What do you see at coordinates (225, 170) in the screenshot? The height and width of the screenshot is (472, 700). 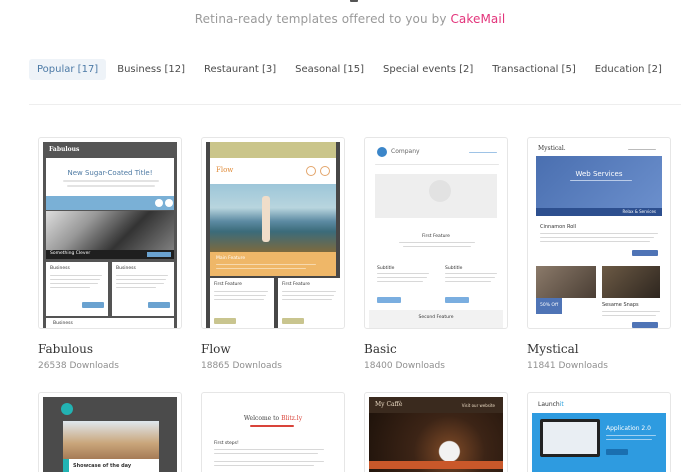 I see `preview-title: Flow` at bounding box center [225, 170].